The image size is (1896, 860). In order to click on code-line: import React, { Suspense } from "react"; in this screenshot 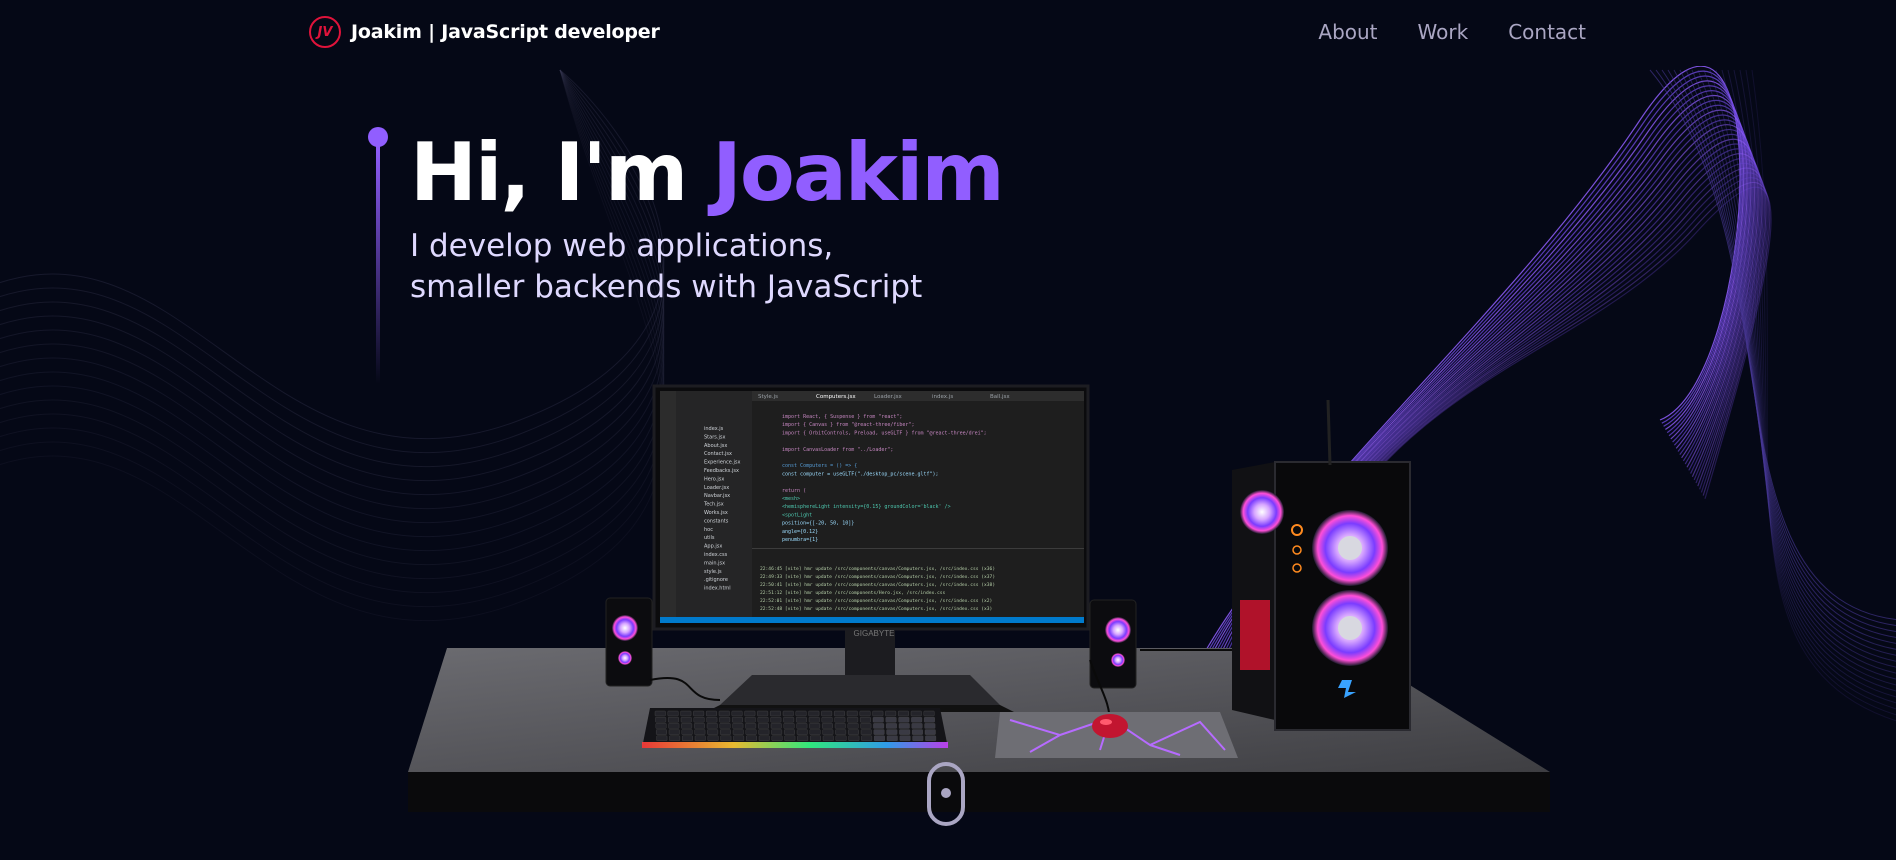, I will do `click(842, 417)`.